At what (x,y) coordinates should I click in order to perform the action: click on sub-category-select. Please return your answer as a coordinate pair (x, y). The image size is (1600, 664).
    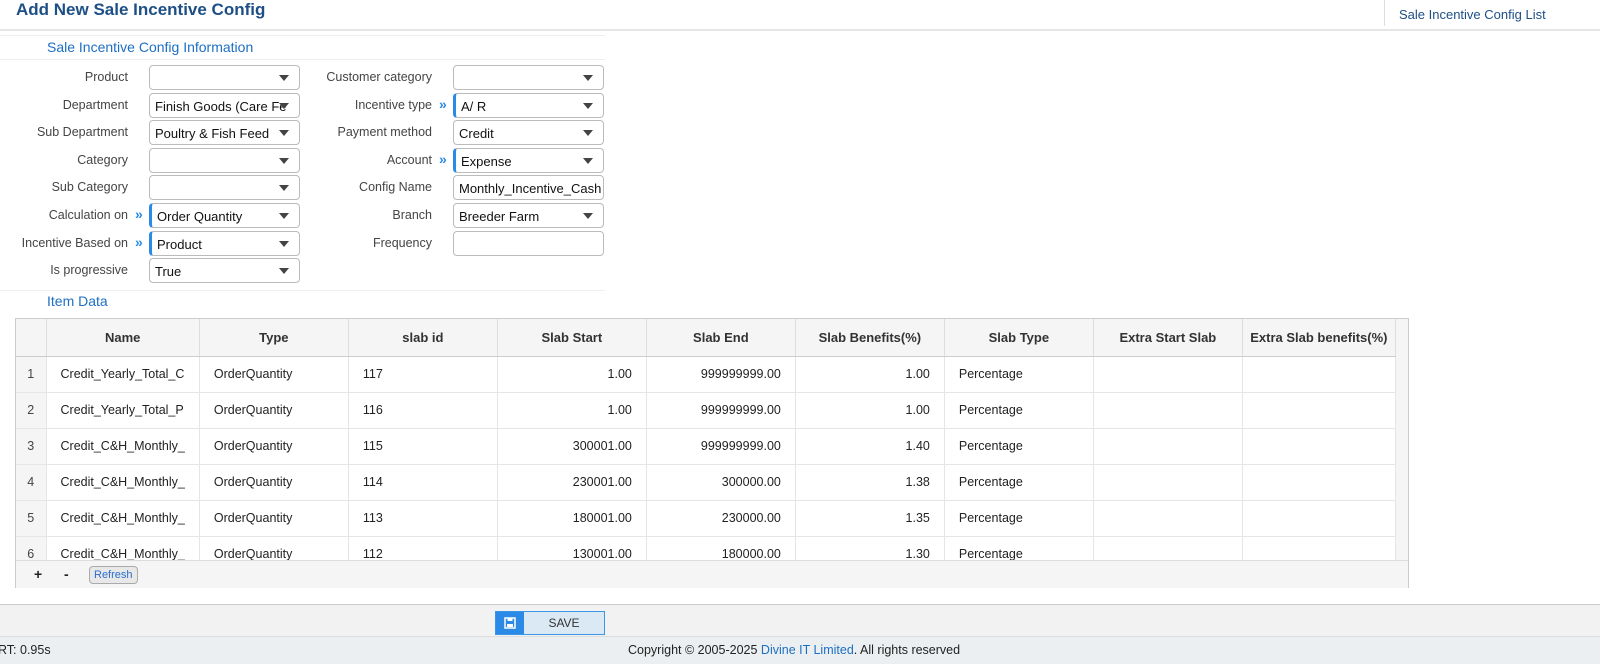
    Looking at the image, I should click on (224, 188).